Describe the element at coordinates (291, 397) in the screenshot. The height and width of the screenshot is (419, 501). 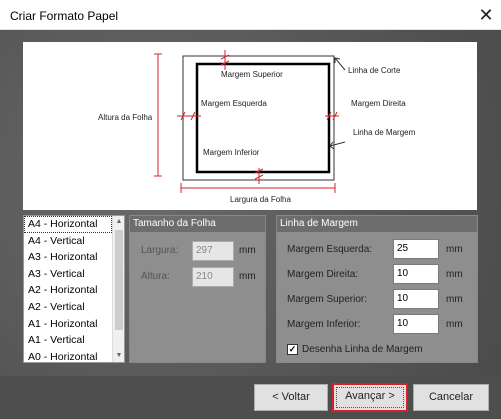
I see `back-button: < Voltar` at that location.